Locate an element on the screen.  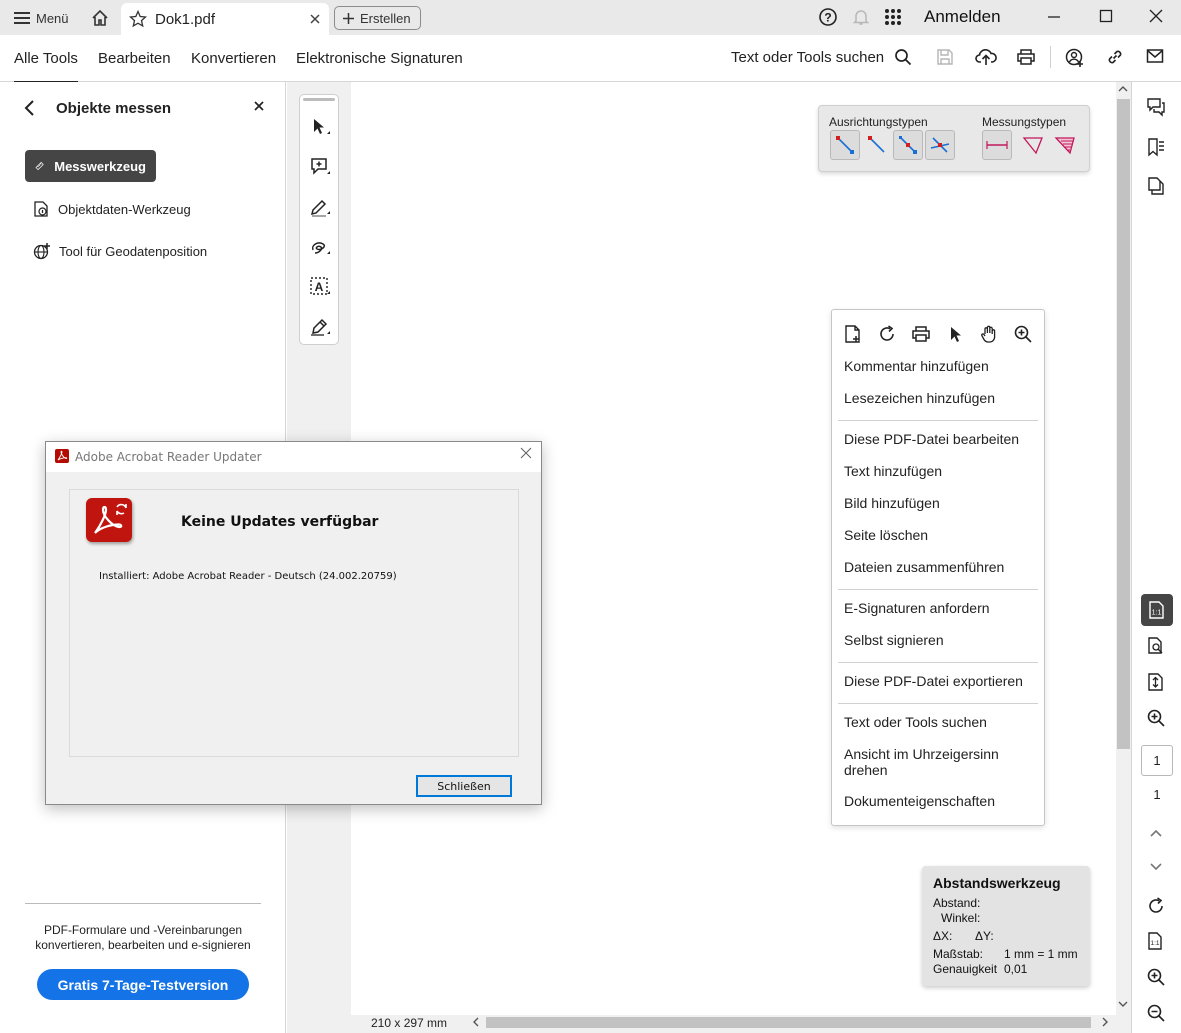
tab-e-signatures: Elektronische Signaturen is located at coordinates (379, 58).